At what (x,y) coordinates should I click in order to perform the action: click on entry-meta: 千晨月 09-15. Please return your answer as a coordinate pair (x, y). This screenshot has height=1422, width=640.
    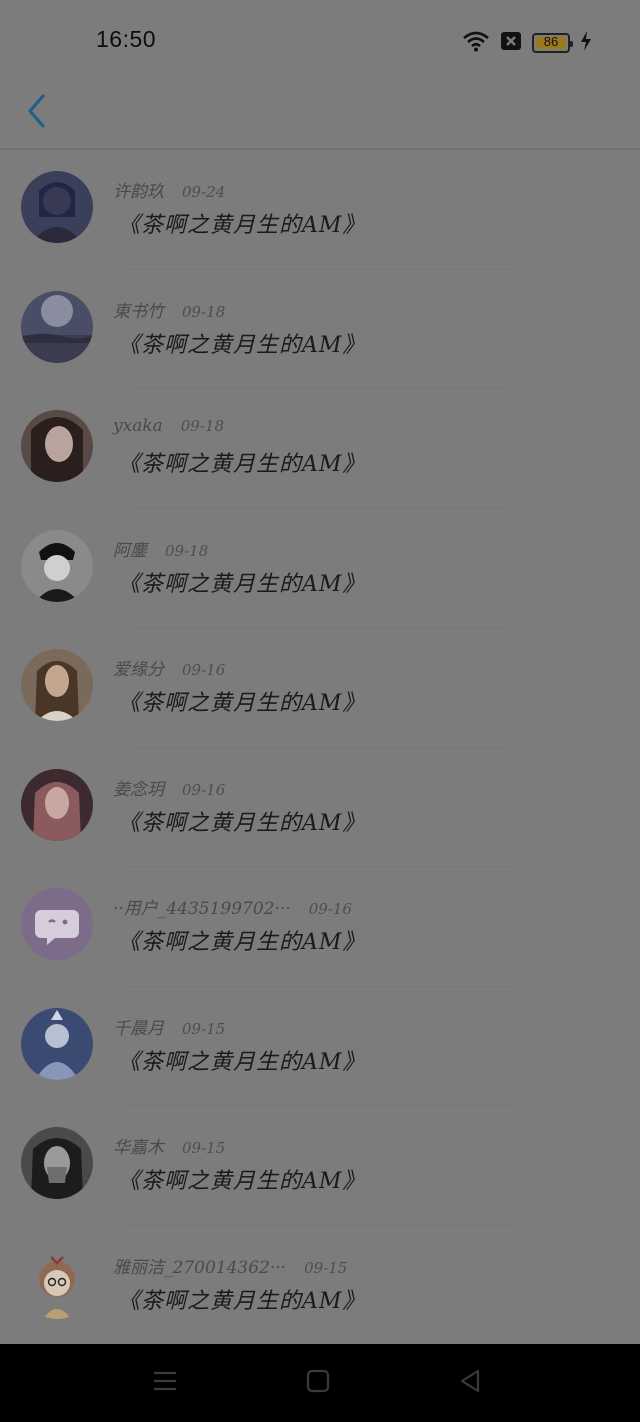
    Looking at the image, I should click on (169, 1026).